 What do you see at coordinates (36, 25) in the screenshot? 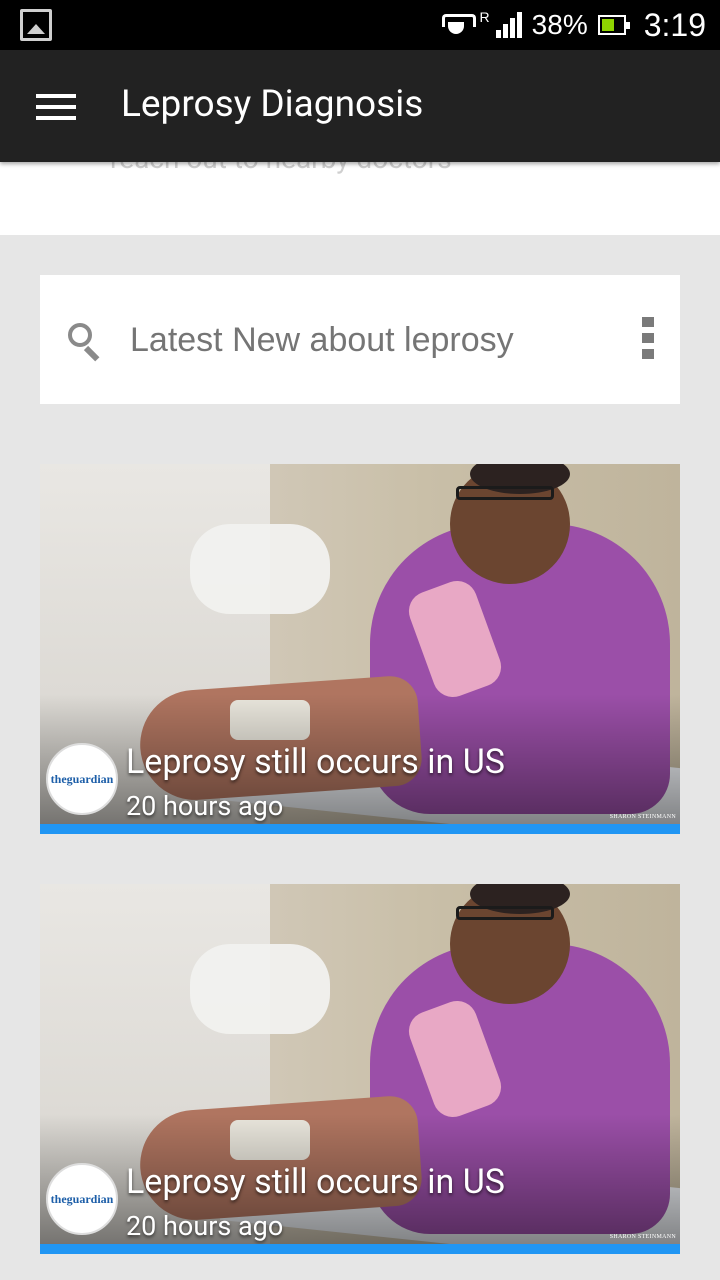
I see `image-notification-icon` at bounding box center [36, 25].